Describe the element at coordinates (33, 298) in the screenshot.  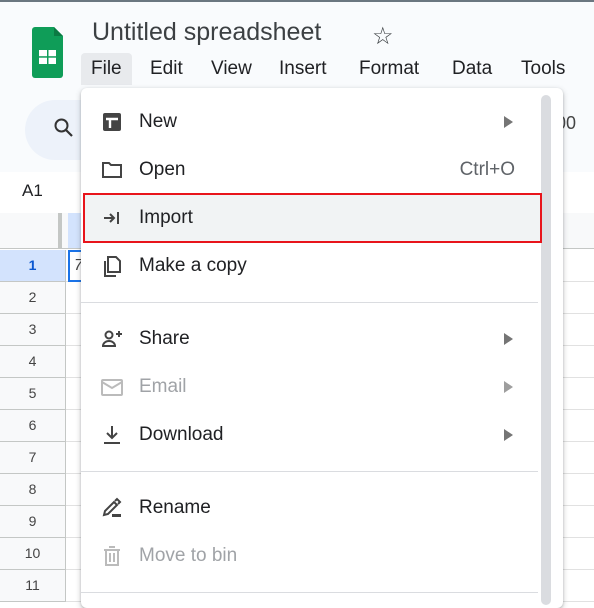
I see `row-header: 2` at that location.